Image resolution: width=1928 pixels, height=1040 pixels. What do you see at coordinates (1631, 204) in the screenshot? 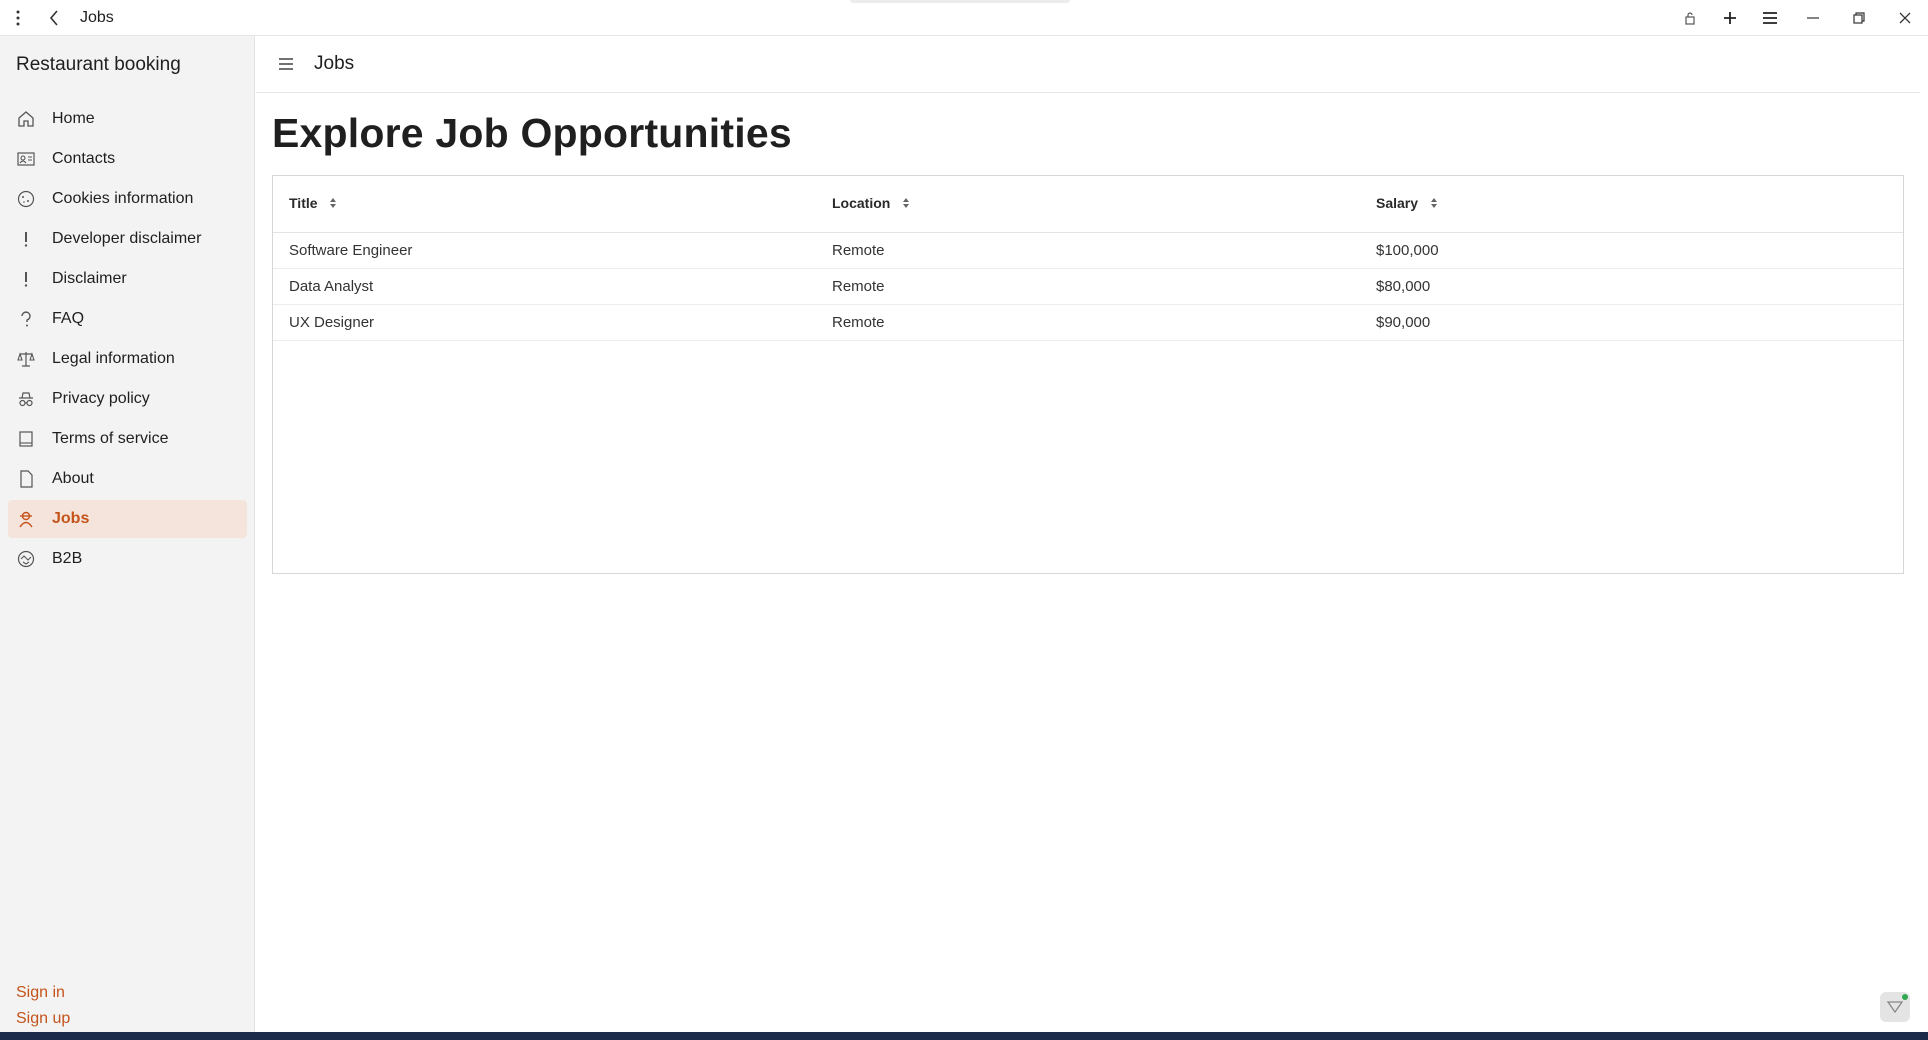
I see `column-header-salary: Salary` at bounding box center [1631, 204].